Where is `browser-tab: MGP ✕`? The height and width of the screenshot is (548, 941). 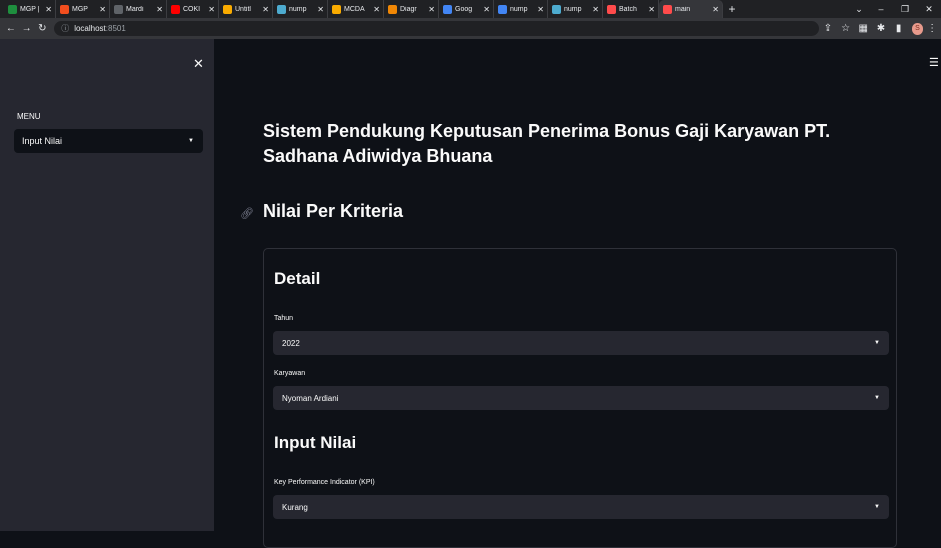
browser-tab: MGP ✕ is located at coordinates (83, 9).